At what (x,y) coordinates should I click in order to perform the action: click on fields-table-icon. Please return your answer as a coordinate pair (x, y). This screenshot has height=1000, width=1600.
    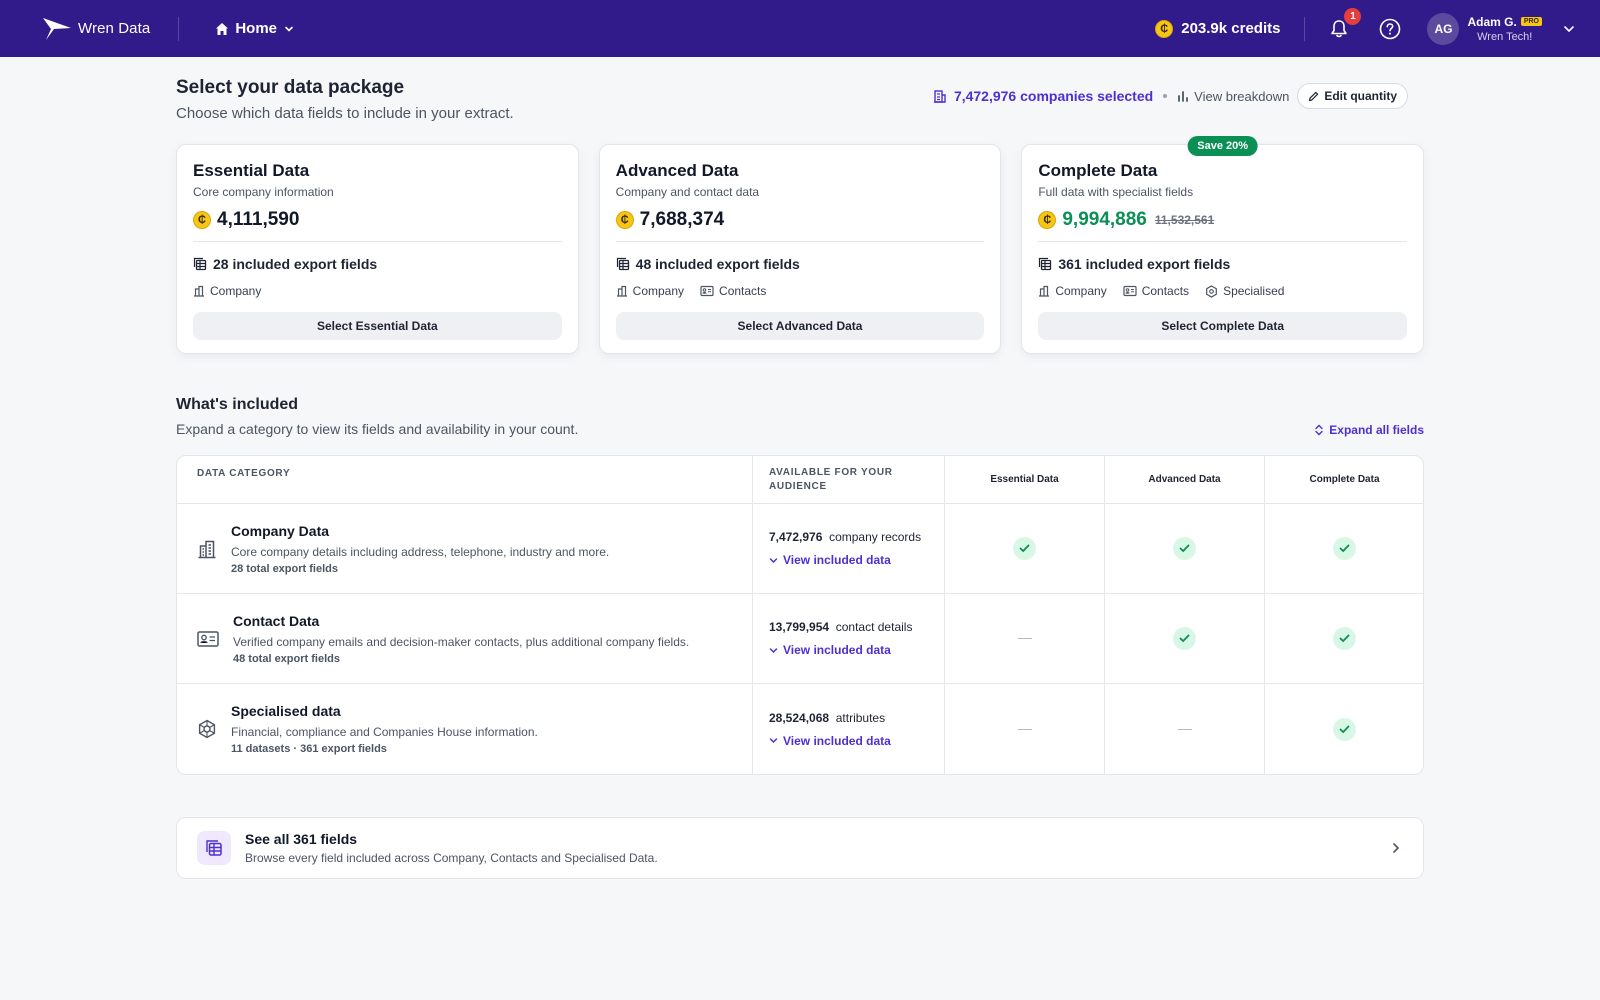
    Looking at the image, I should click on (200, 264).